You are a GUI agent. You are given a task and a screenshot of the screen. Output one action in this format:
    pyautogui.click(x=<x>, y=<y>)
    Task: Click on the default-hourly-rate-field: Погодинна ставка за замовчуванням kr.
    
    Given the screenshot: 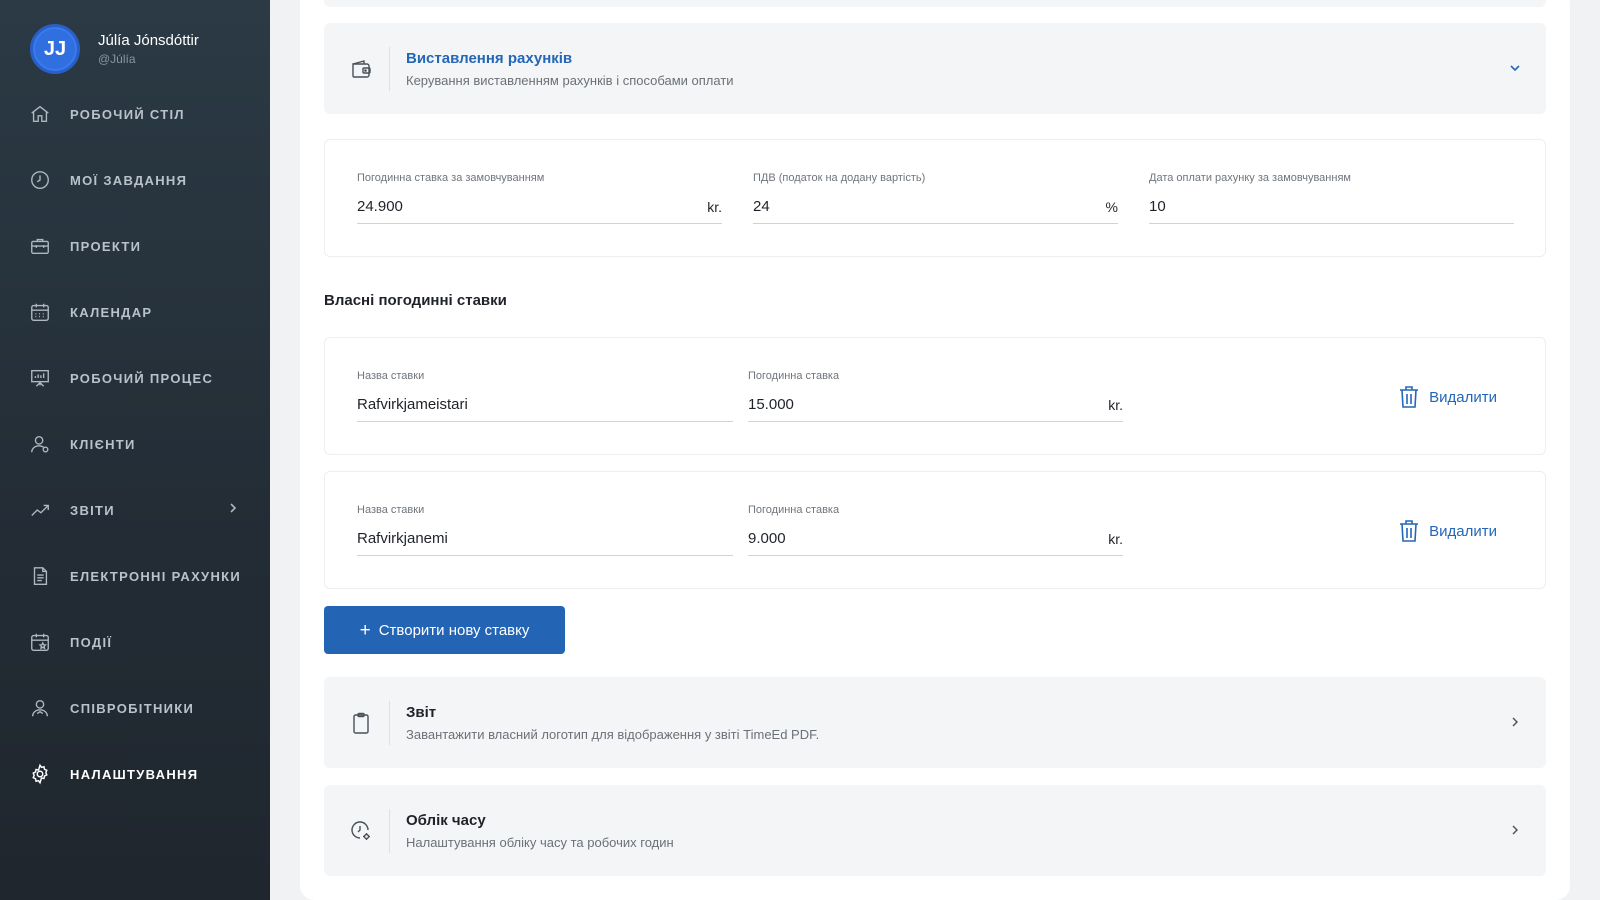 What is the action you would take?
    pyautogui.click(x=539, y=198)
    